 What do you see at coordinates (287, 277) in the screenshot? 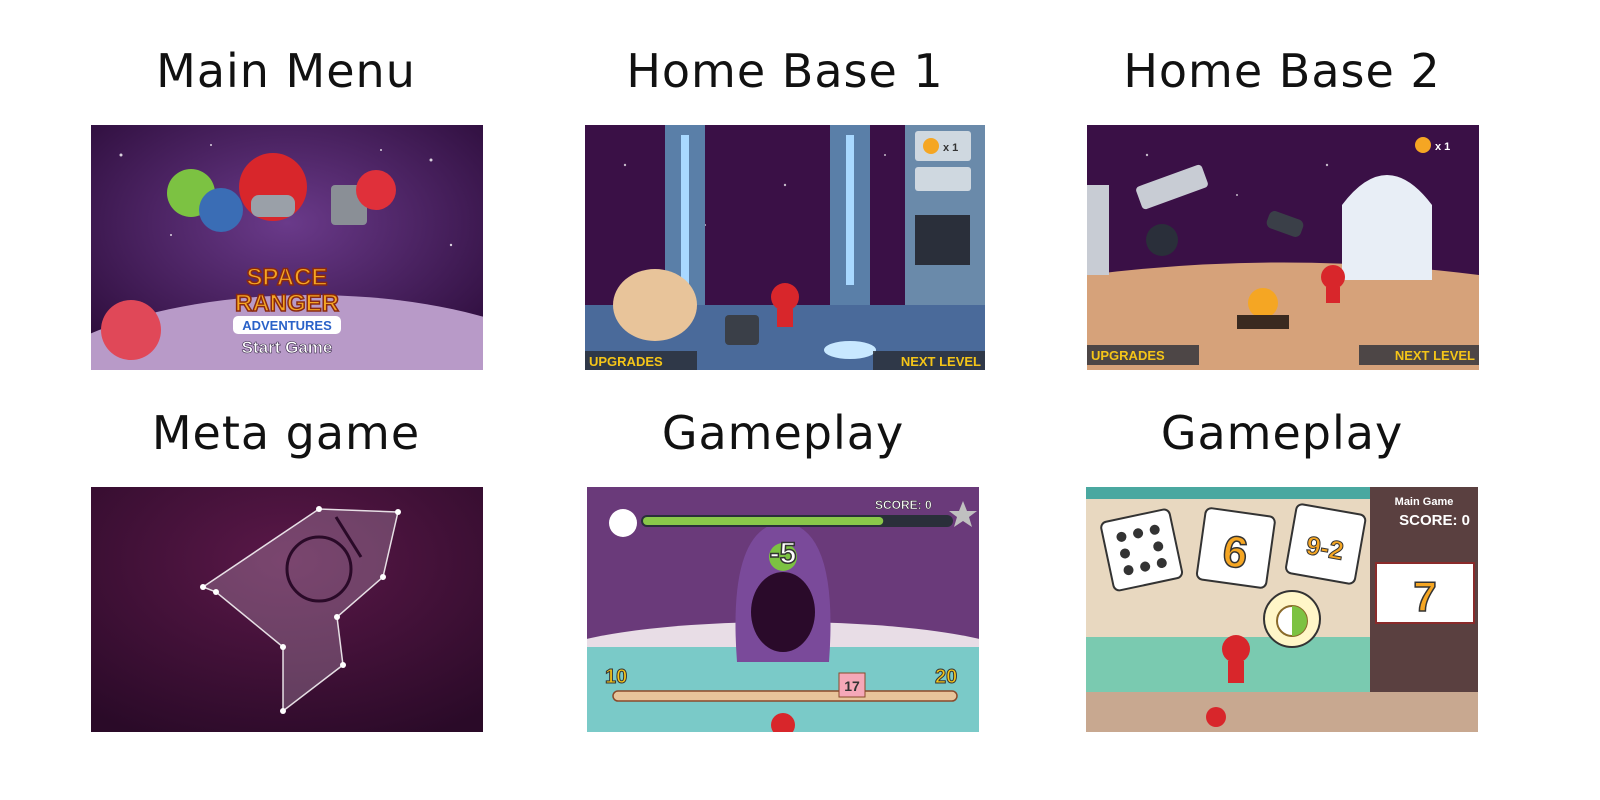
I see `logo-space: SPACE` at bounding box center [287, 277].